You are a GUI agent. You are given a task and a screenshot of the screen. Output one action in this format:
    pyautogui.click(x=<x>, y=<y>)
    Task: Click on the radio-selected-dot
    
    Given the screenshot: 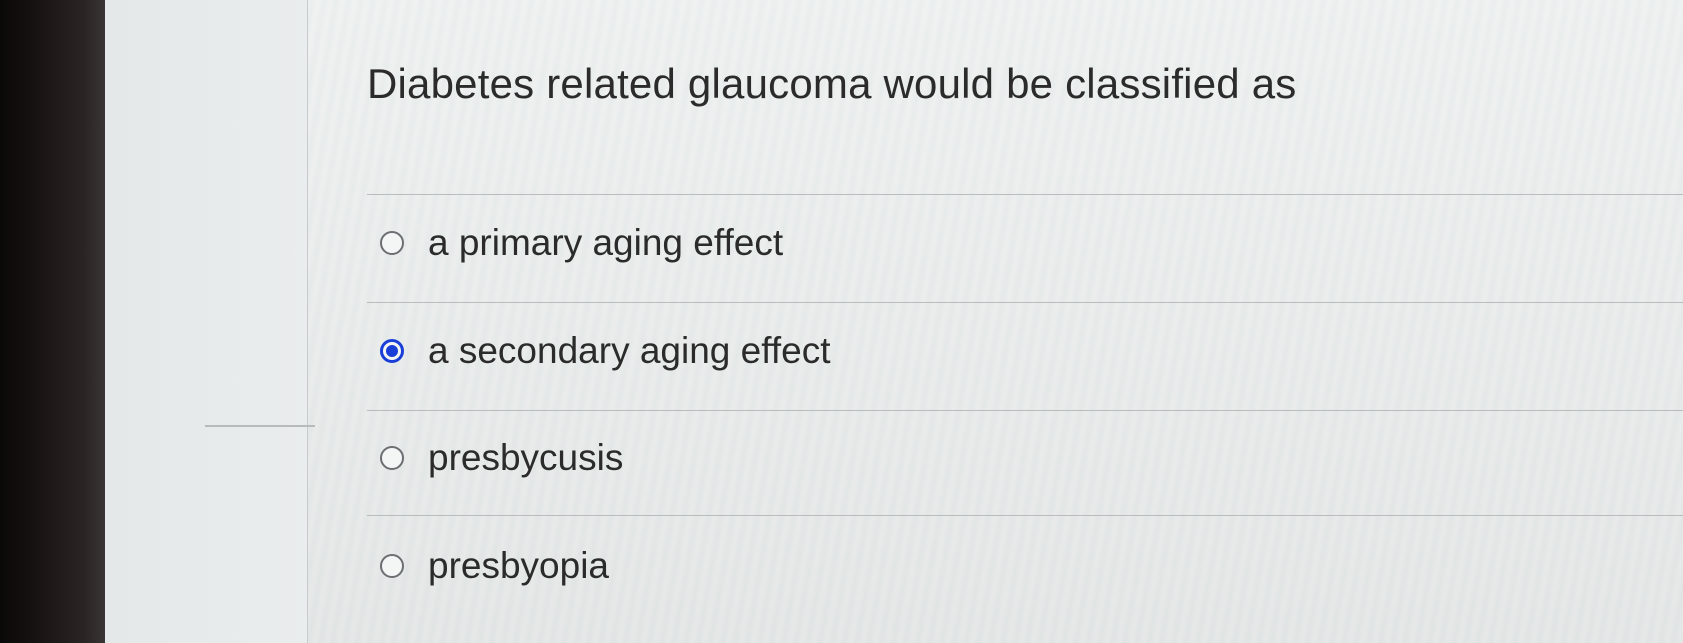 What is the action you would take?
    pyautogui.click(x=392, y=351)
    